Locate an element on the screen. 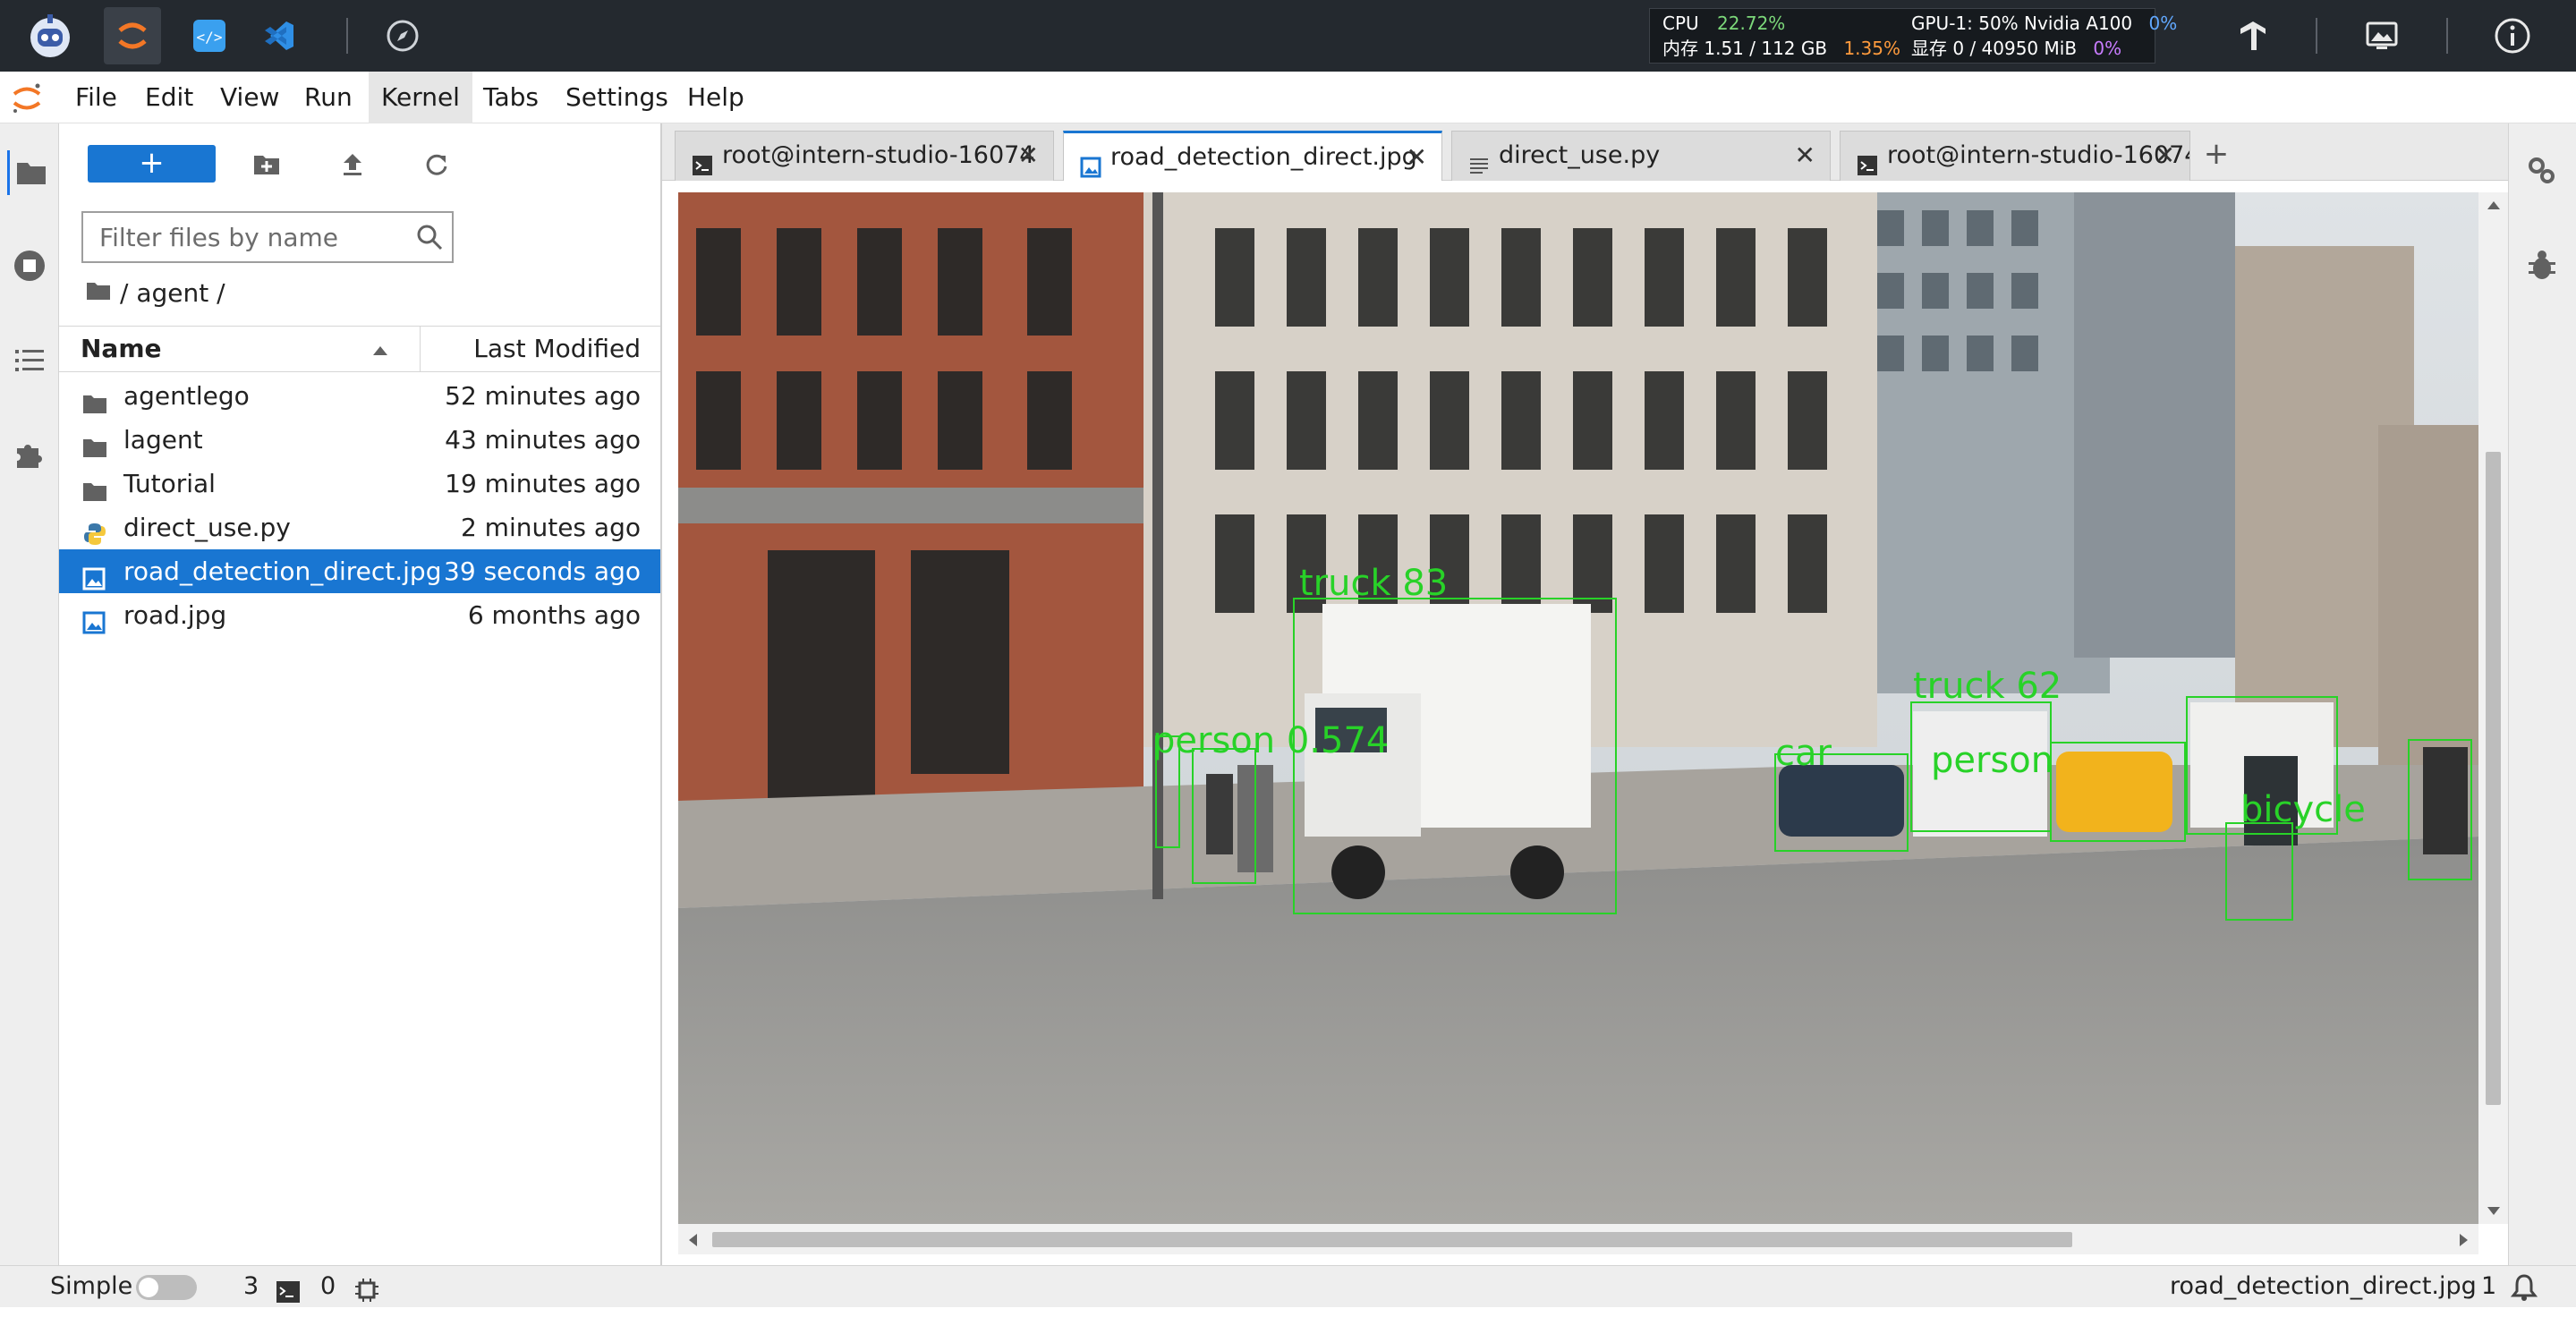 The width and height of the screenshot is (2576, 1317). file-browser-icon is located at coordinates (29, 172).